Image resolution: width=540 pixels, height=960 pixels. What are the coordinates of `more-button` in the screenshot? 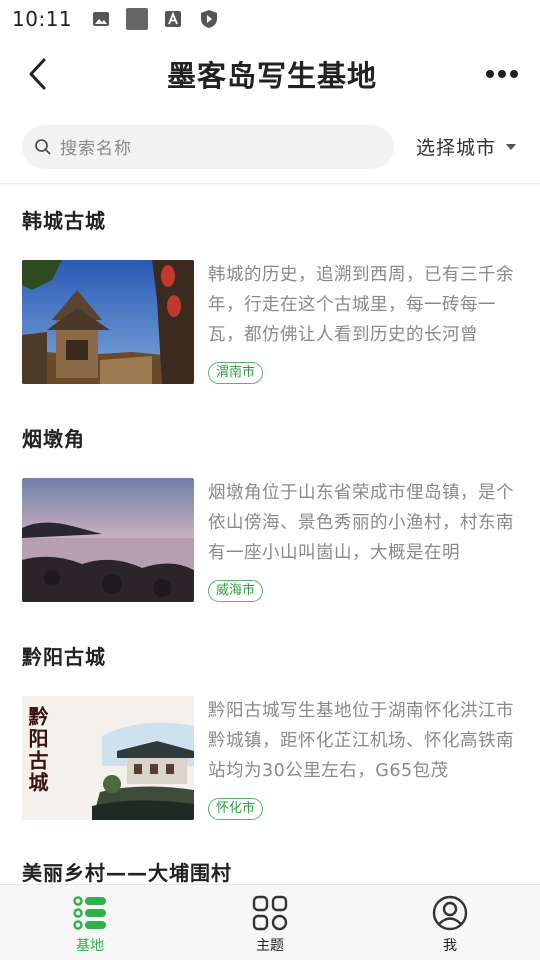 It's located at (502, 74).